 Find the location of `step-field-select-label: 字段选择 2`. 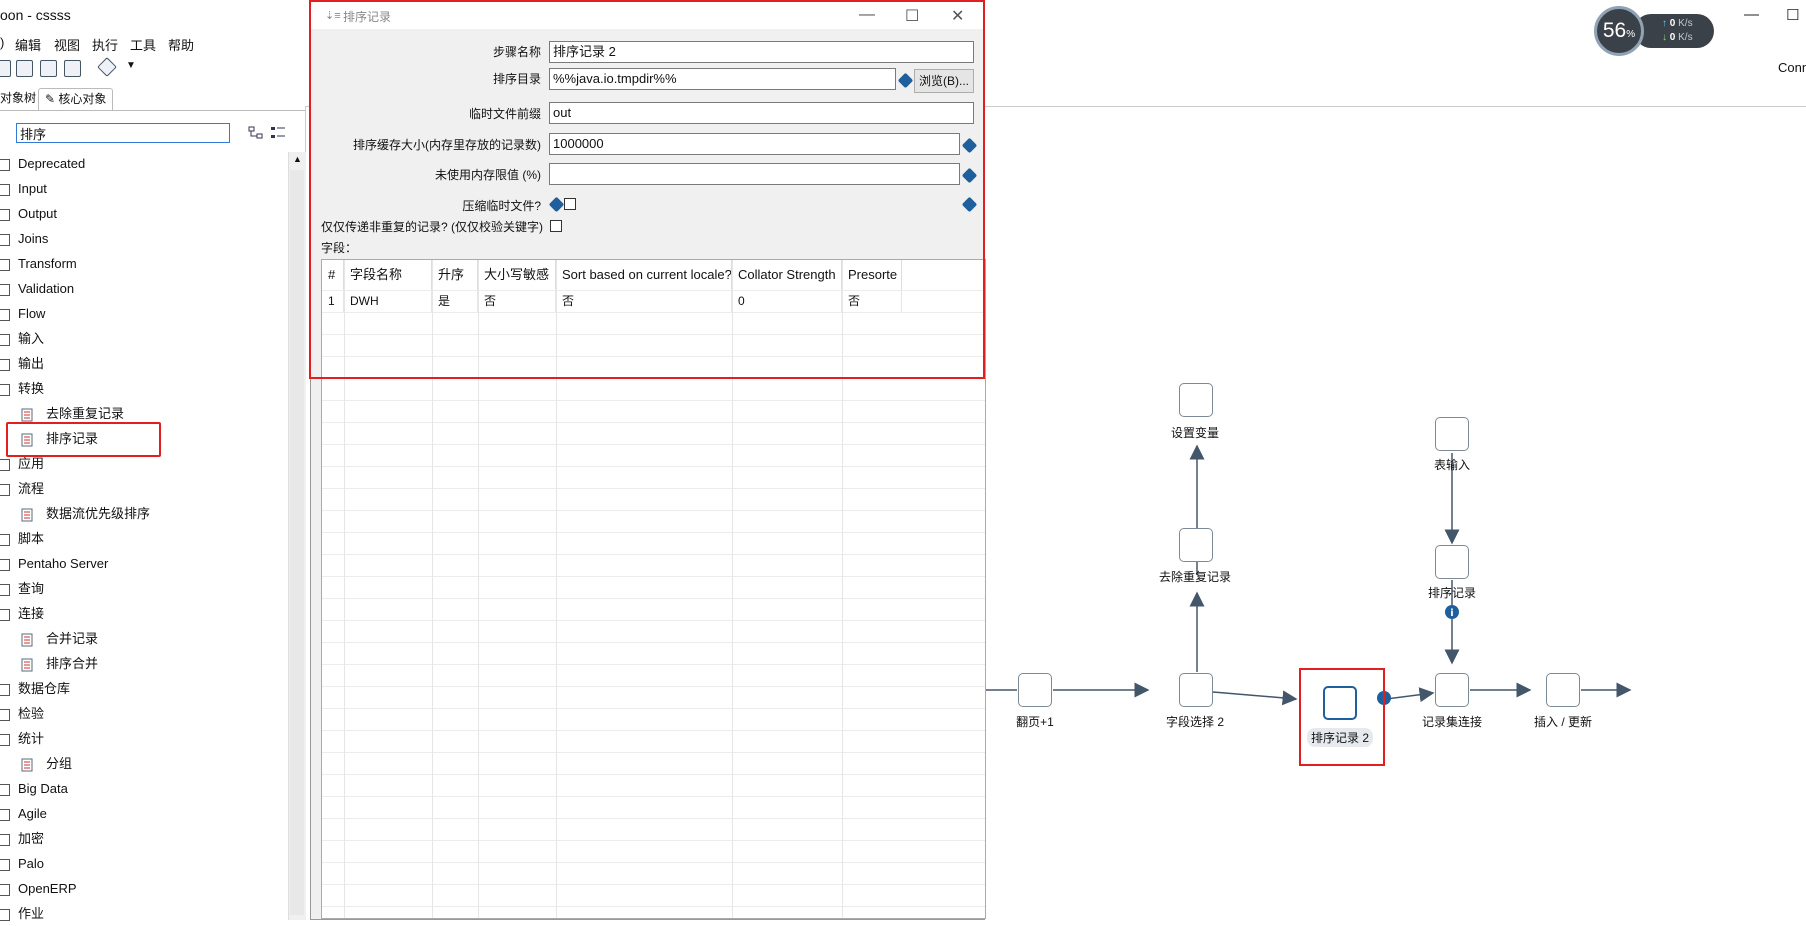

step-field-select-label: 字段选择 2 is located at coordinates (1195, 722).